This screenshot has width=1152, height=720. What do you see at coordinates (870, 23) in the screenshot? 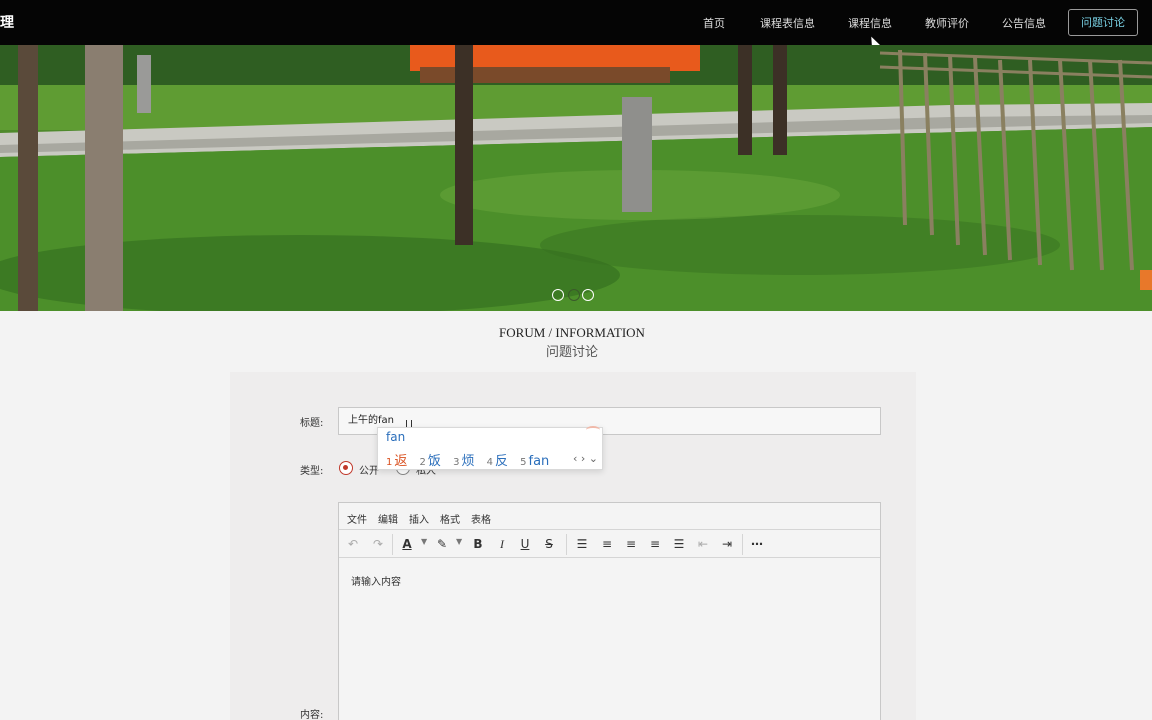
I see `nav-courses: 课程信息` at bounding box center [870, 23].